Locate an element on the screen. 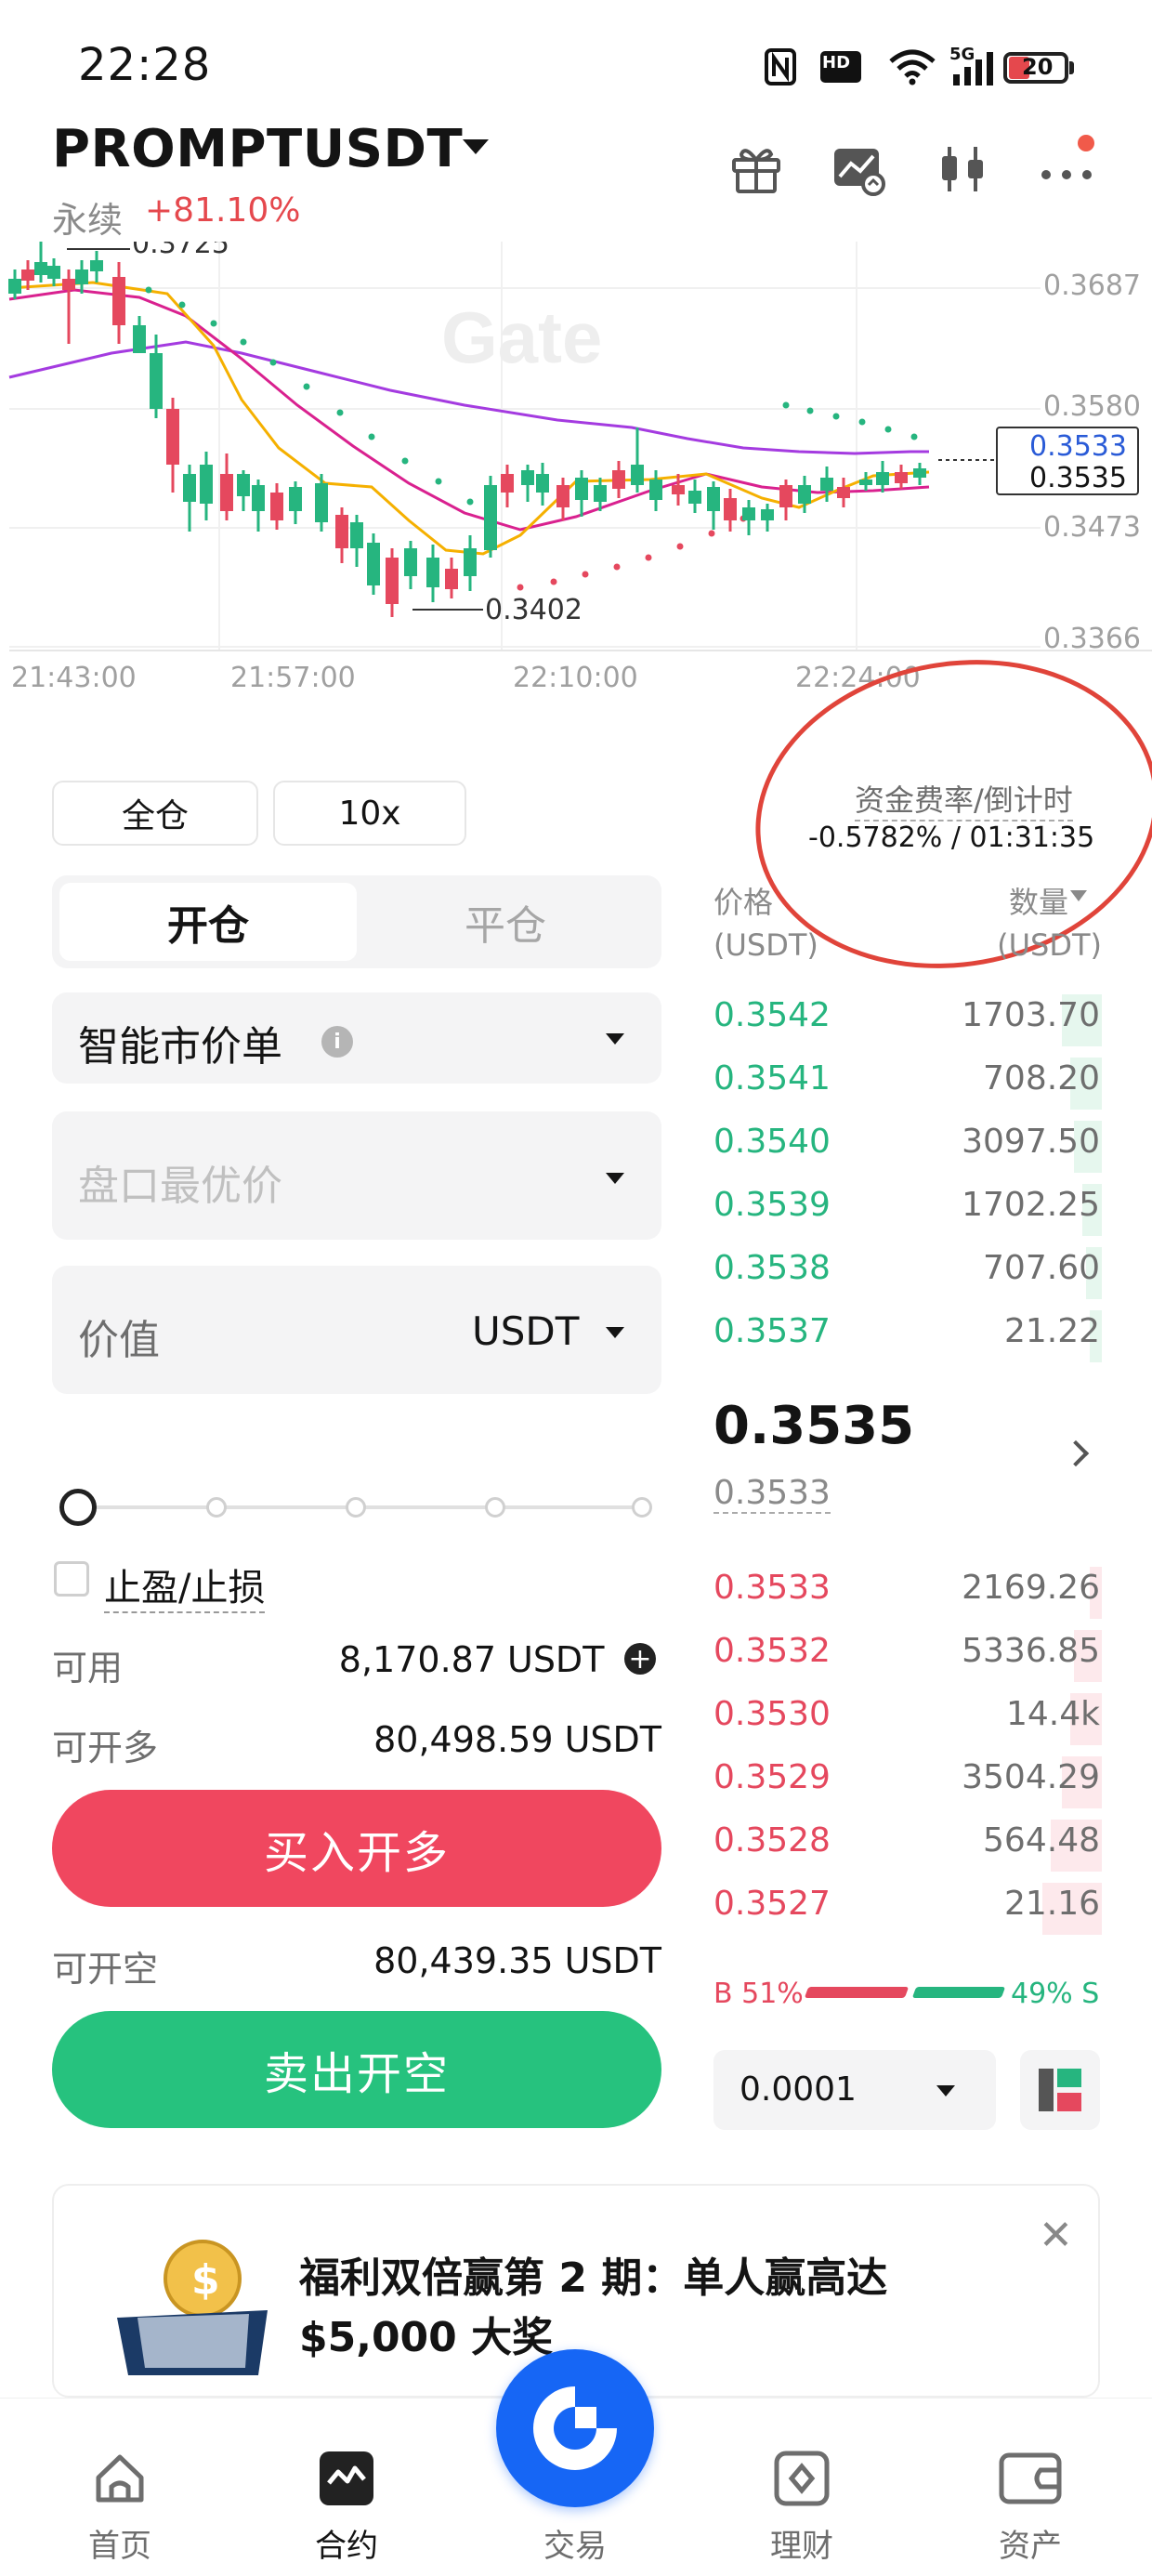  bid-row: 0.3530 14.4k is located at coordinates (904, 1716).